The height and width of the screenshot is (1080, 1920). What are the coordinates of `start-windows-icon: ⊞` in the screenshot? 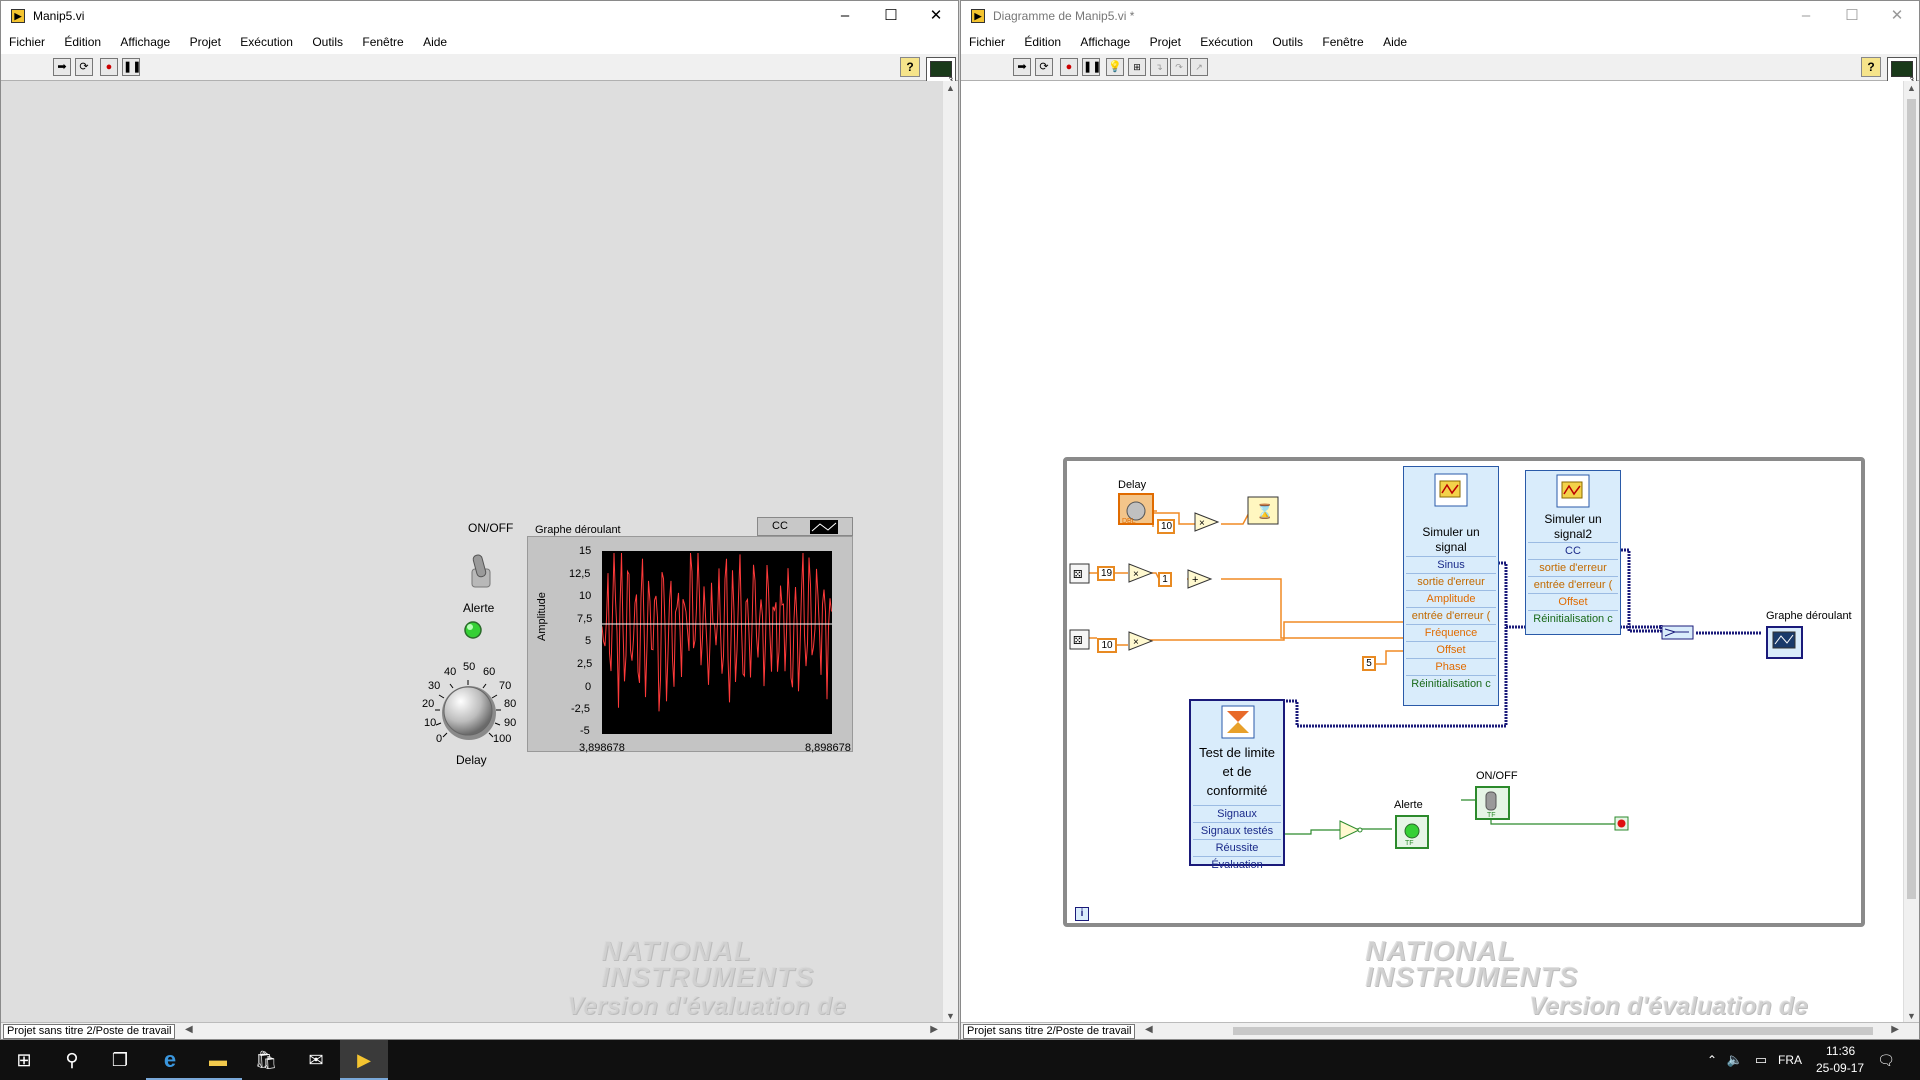 It's located at (24, 1060).